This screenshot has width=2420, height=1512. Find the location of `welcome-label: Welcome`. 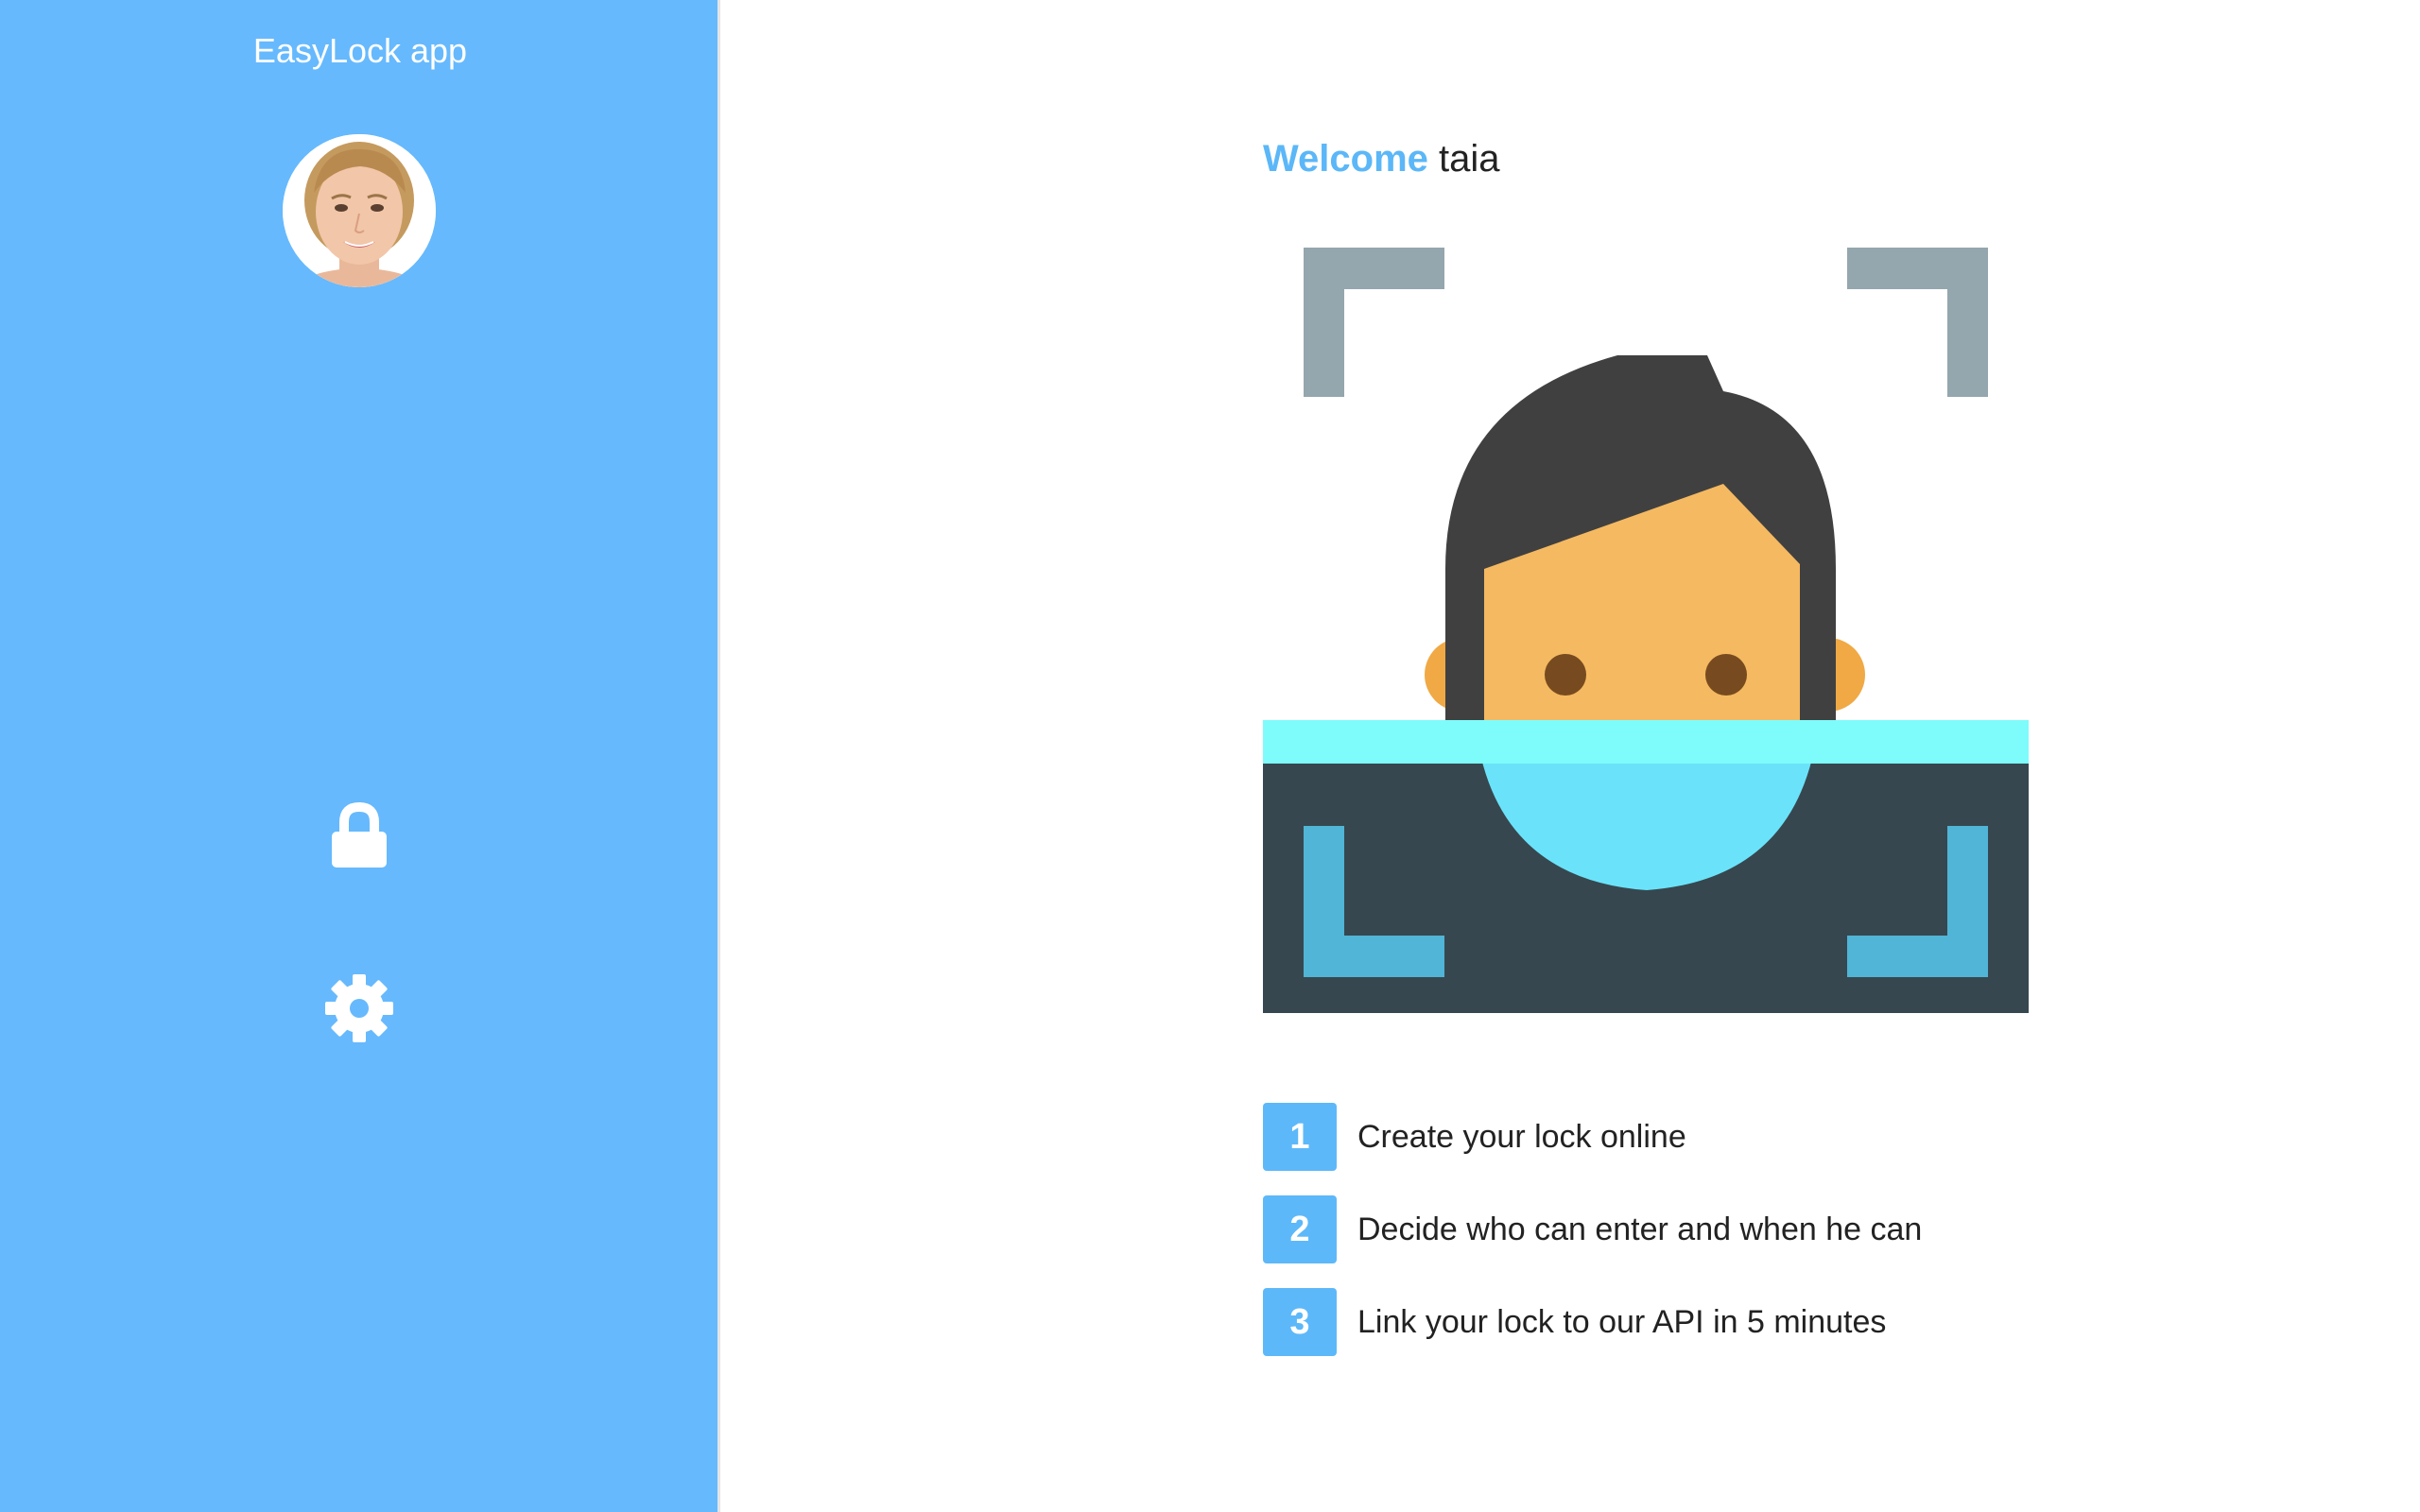

welcome-label: Welcome is located at coordinates (1345, 159).